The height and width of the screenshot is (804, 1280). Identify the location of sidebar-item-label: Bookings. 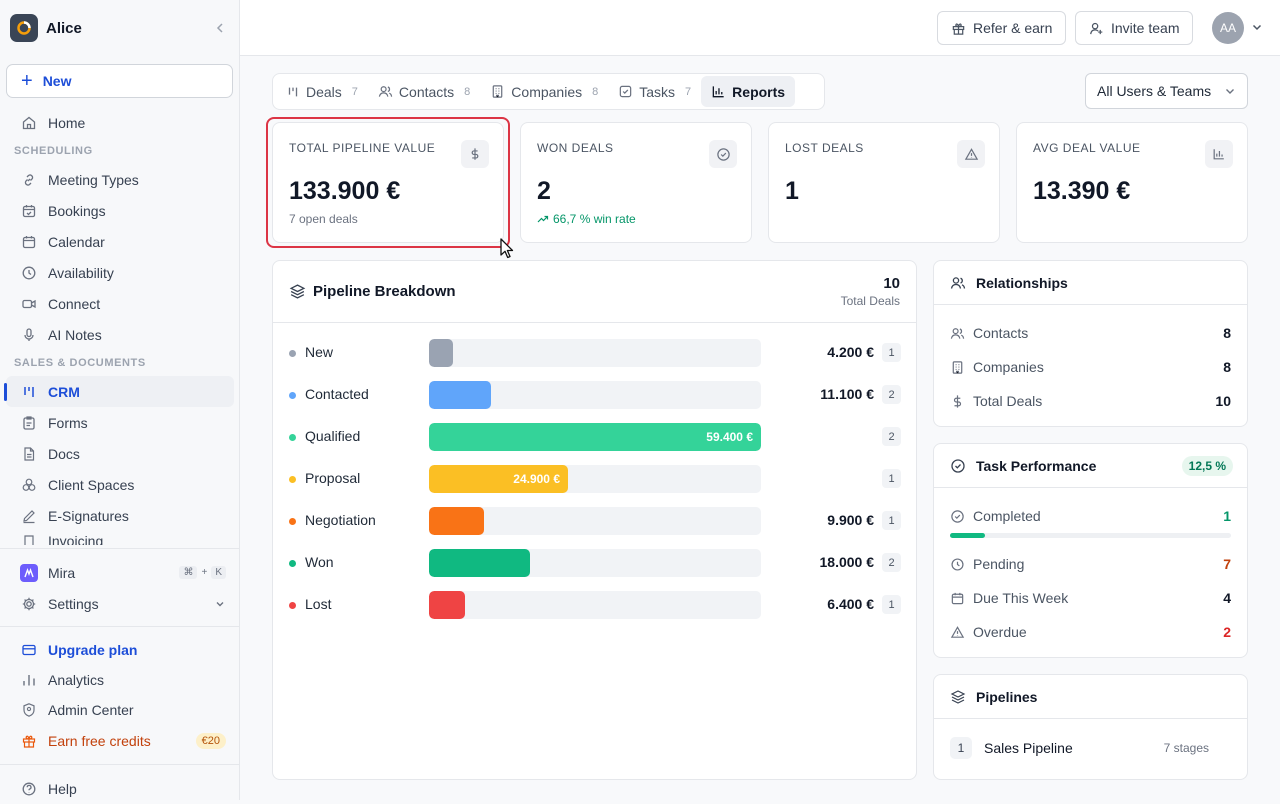
(77, 210).